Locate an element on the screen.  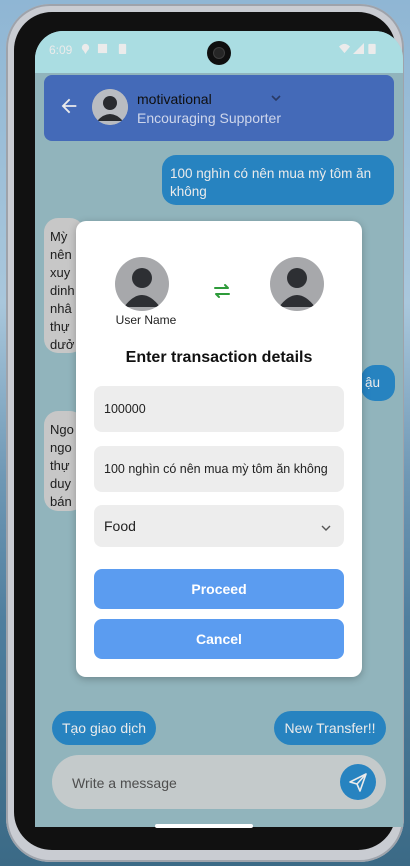
note-field: 100 nghìn có nên mua mỳ tôm ăn không is located at coordinates (219, 469).